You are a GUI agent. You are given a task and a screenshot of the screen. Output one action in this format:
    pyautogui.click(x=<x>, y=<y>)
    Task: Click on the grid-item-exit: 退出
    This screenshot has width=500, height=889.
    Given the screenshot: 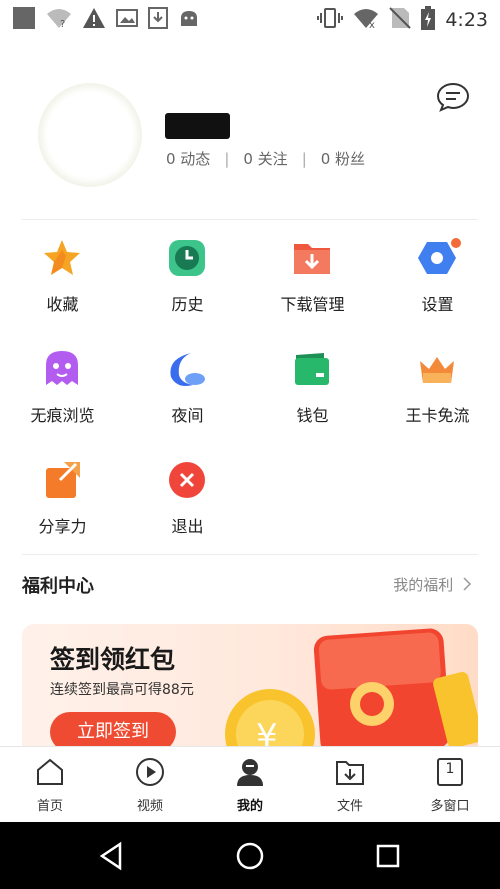 What is the action you would take?
    pyautogui.click(x=187, y=503)
    